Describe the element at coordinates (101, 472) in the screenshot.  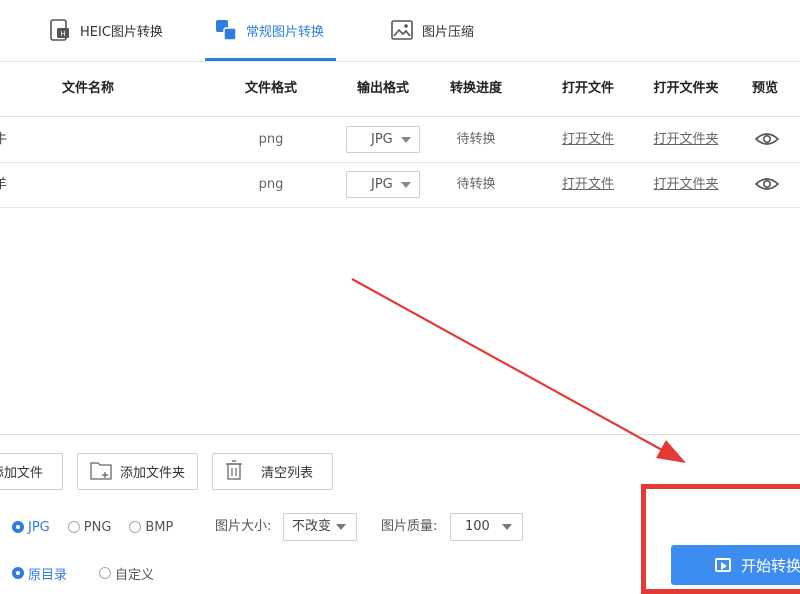
I see `add-folder-icon` at that location.